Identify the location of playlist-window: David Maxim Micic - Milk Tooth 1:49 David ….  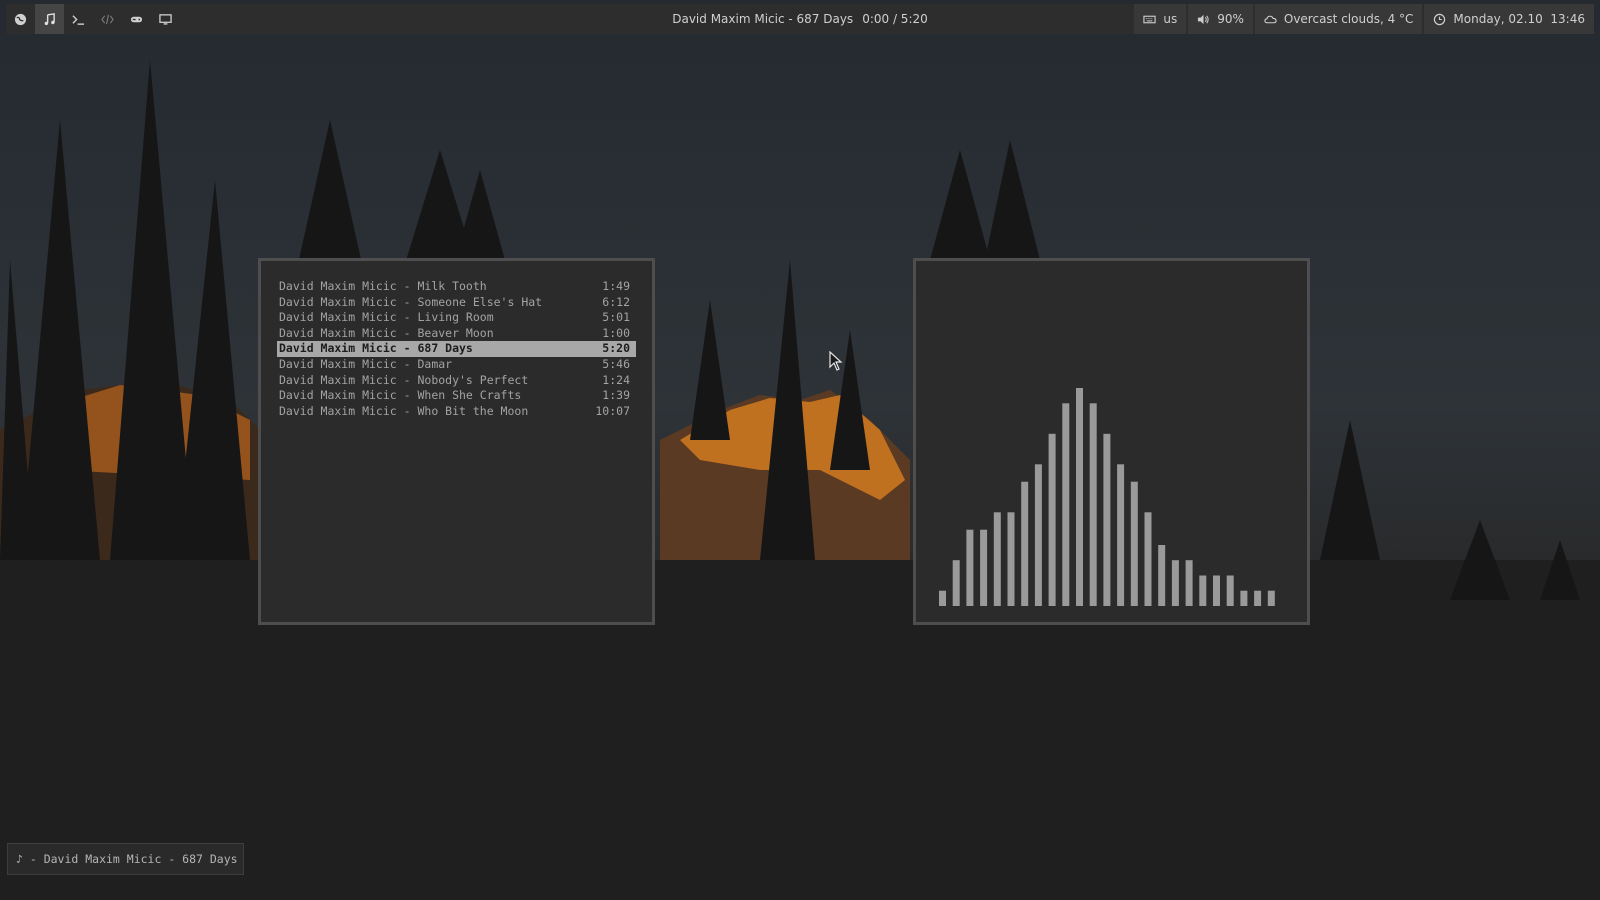
(456, 441).